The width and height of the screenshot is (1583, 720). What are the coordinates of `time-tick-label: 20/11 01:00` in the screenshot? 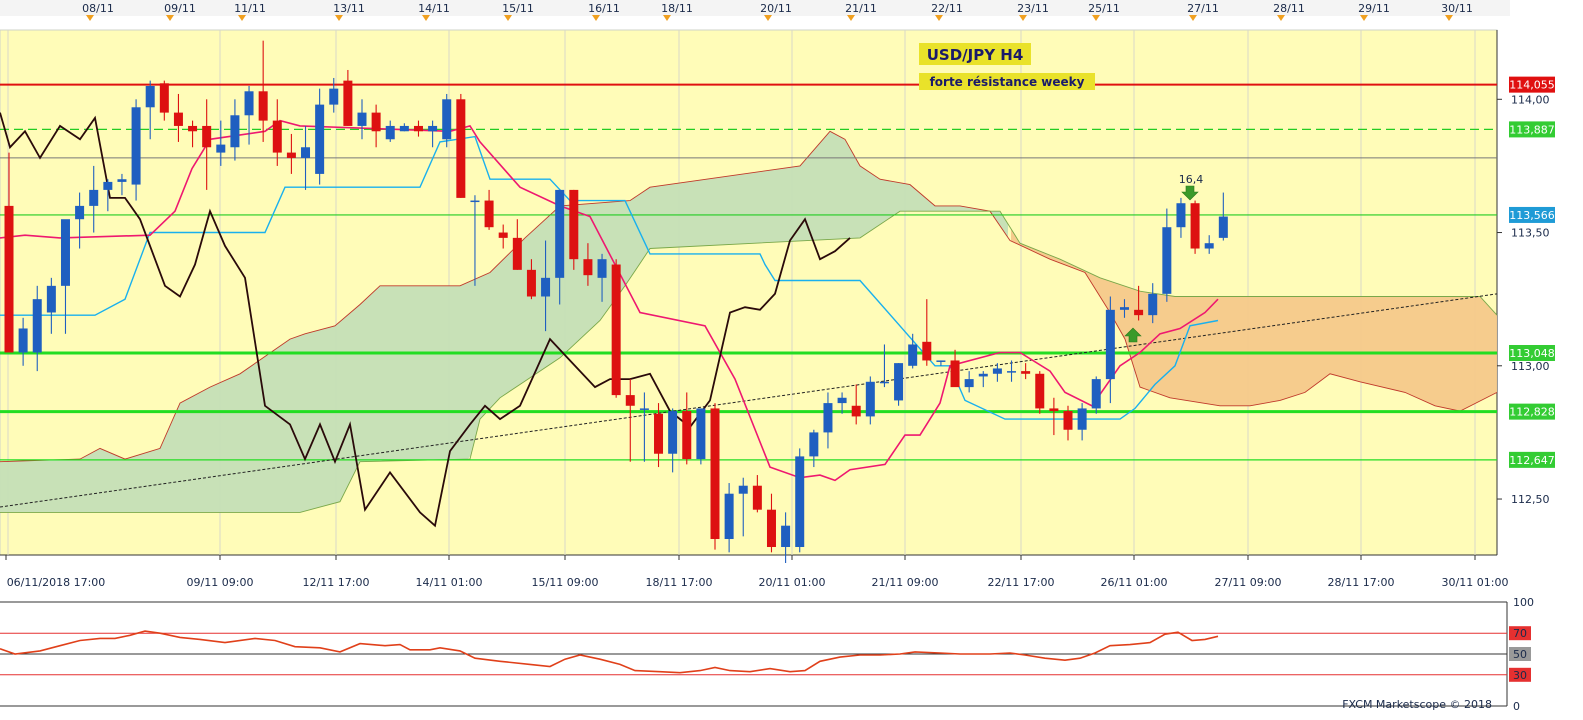 It's located at (792, 582).